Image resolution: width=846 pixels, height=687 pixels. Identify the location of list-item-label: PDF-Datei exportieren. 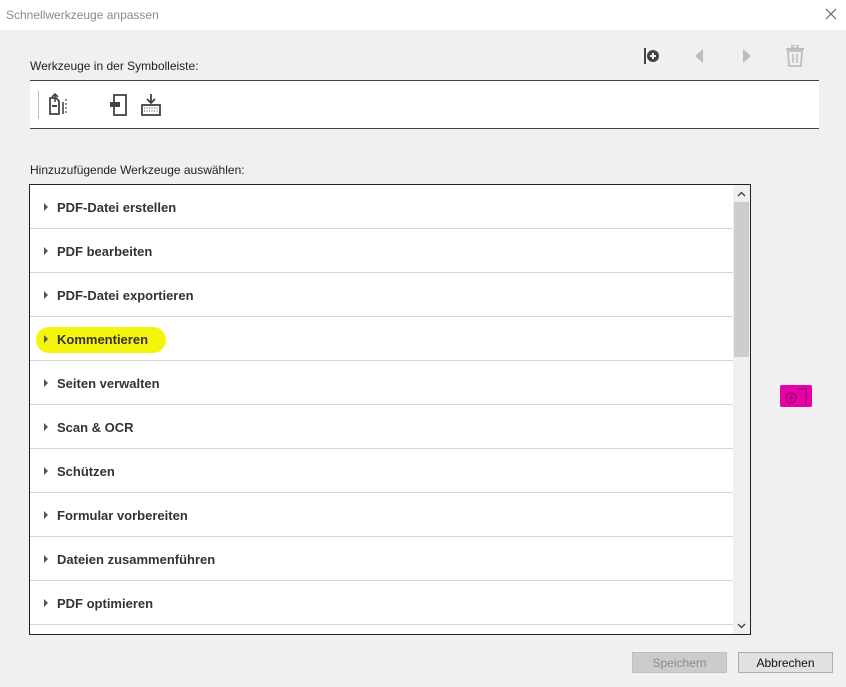
(125, 295).